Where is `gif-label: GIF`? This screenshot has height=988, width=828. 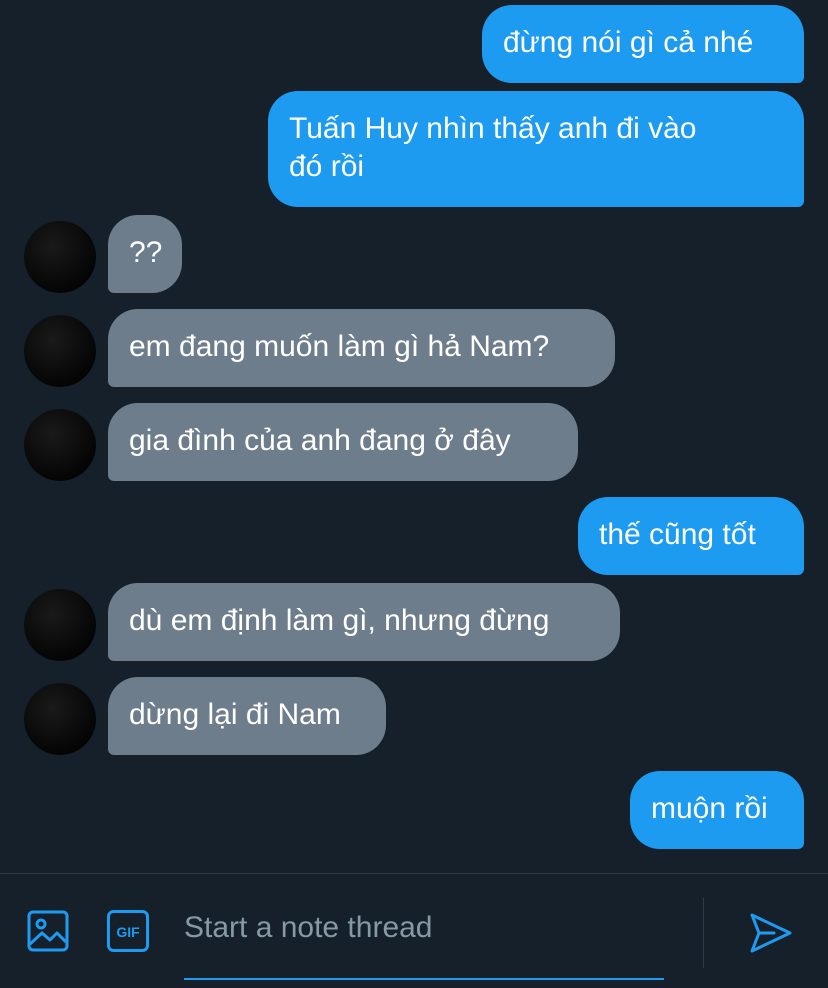
gif-label: GIF is located at coordinates (128, 932).